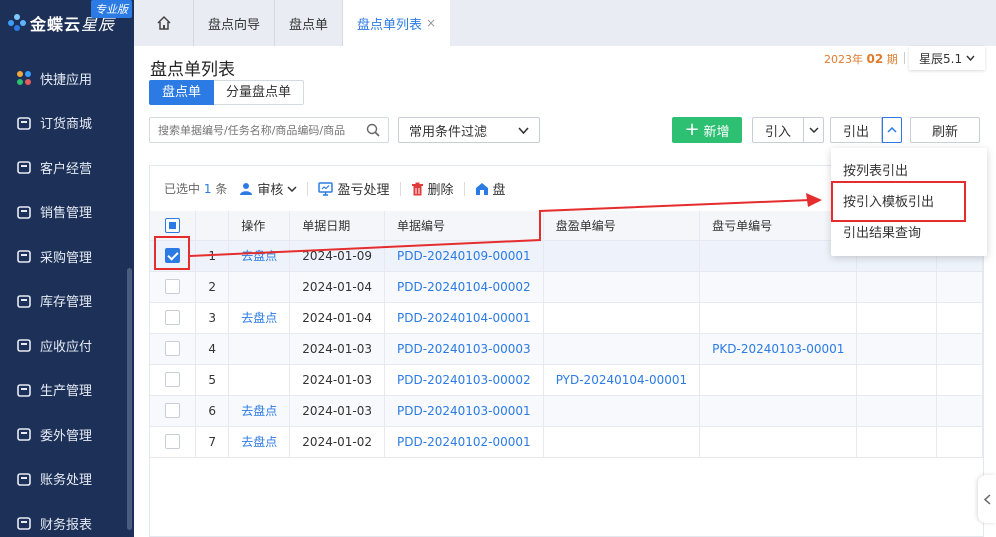 The image size is (996, 537). I want to click on table-row: 6 去盘点 2024-01-03 PDD-20240103-00001, so click(567, 411).